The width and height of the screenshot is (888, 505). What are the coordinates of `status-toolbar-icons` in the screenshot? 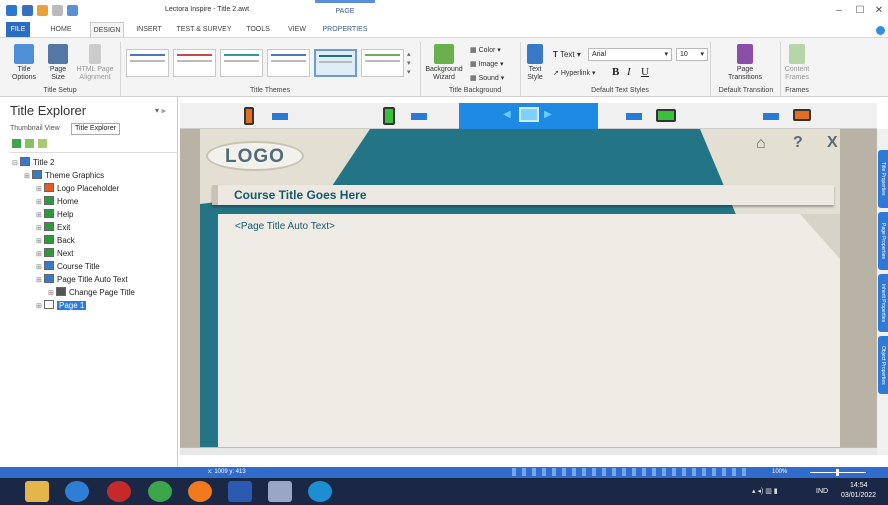 It's located at (632, 472).